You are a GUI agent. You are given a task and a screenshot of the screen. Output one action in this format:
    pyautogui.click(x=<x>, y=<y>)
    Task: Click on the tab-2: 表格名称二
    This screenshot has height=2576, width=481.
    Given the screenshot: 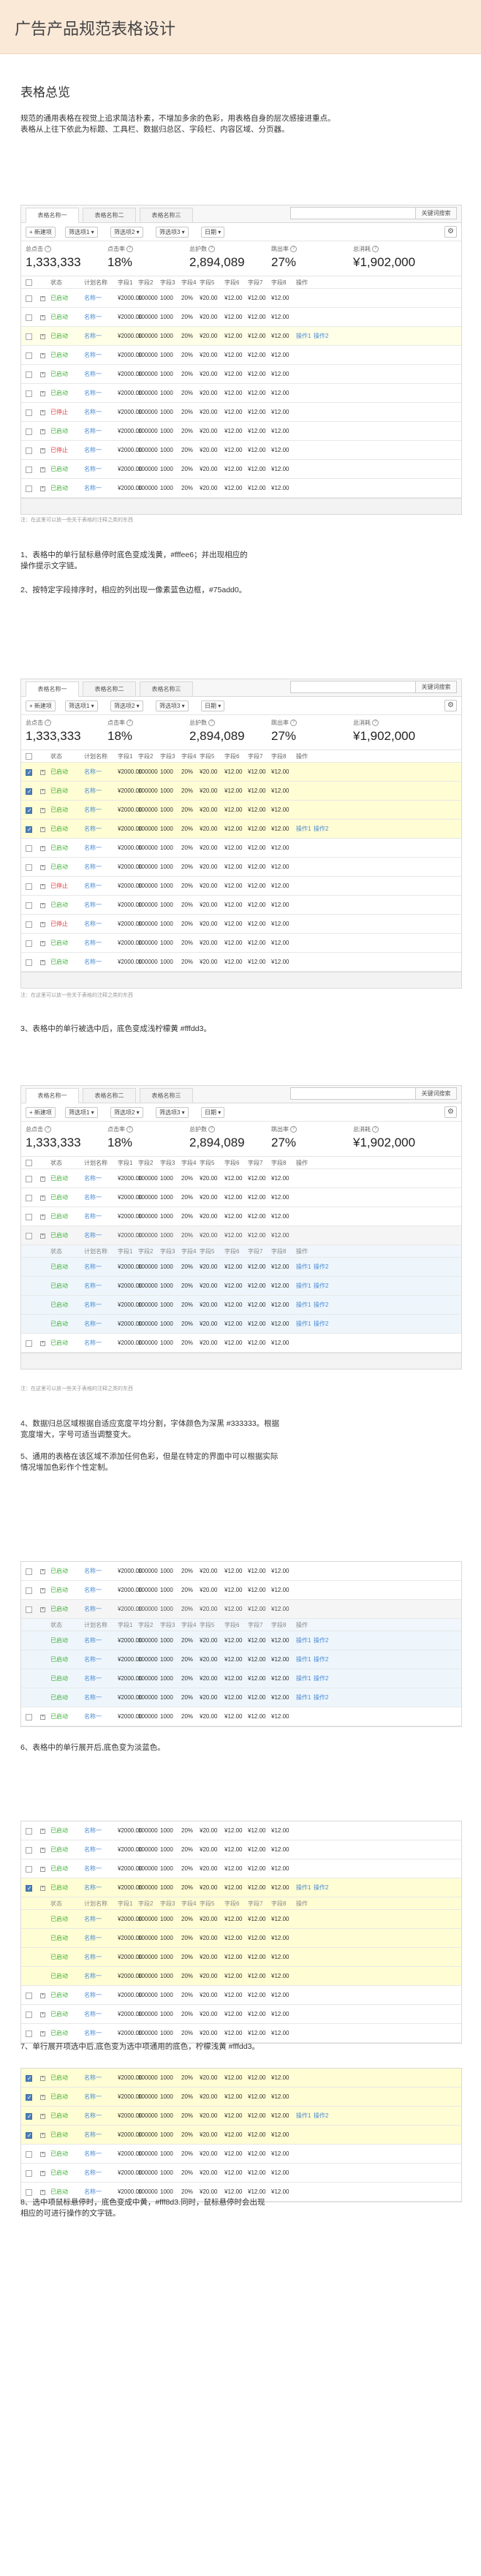 What is the action you would take?
    pyautogui.click(x=109, y=215)
    